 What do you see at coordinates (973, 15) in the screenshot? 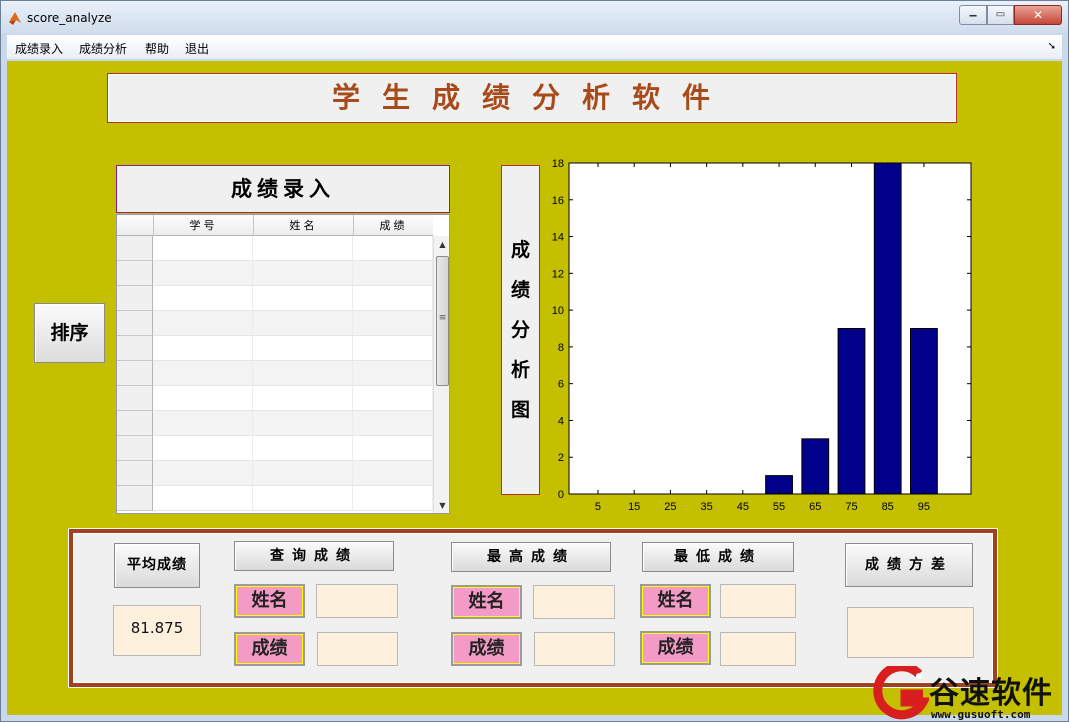
I see `minimize-button: ‒` at bounding box center [973, 15].